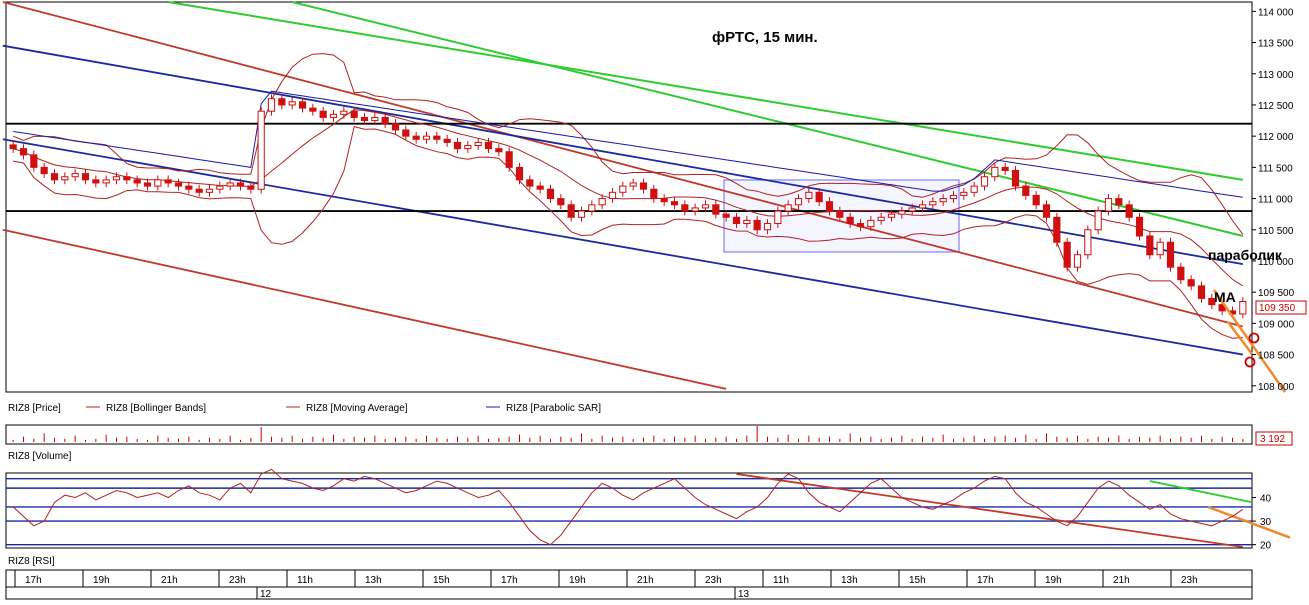 The height and width of the screenshot is (605, 1309). I want to click on rsi-y-axis: 40 30 20, so click(1262, 523).